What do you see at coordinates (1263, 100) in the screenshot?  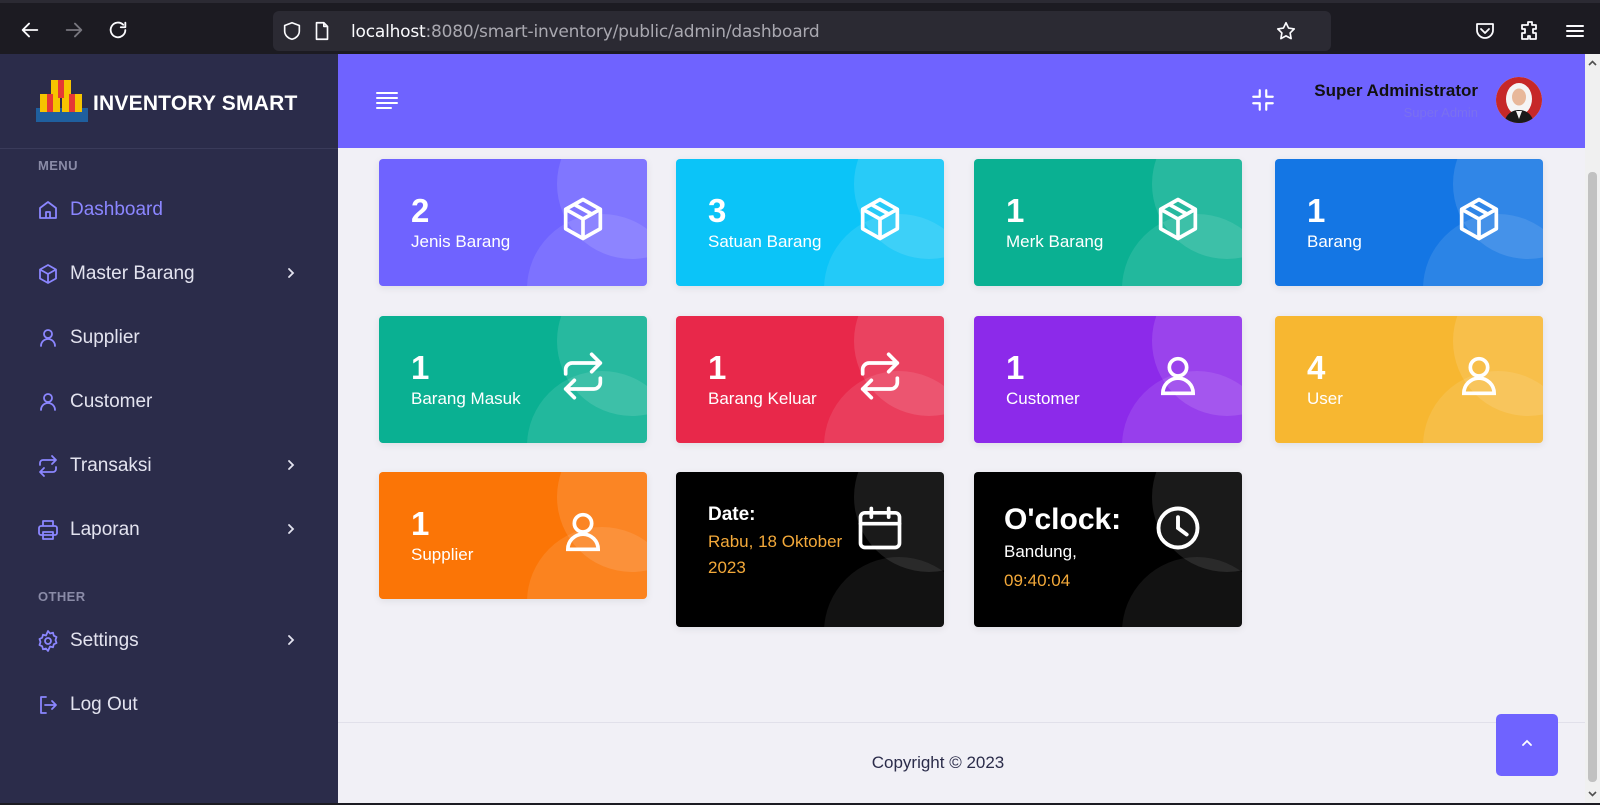 I see `exit-fullscreen-icon` at bounding box center [1263, 100].